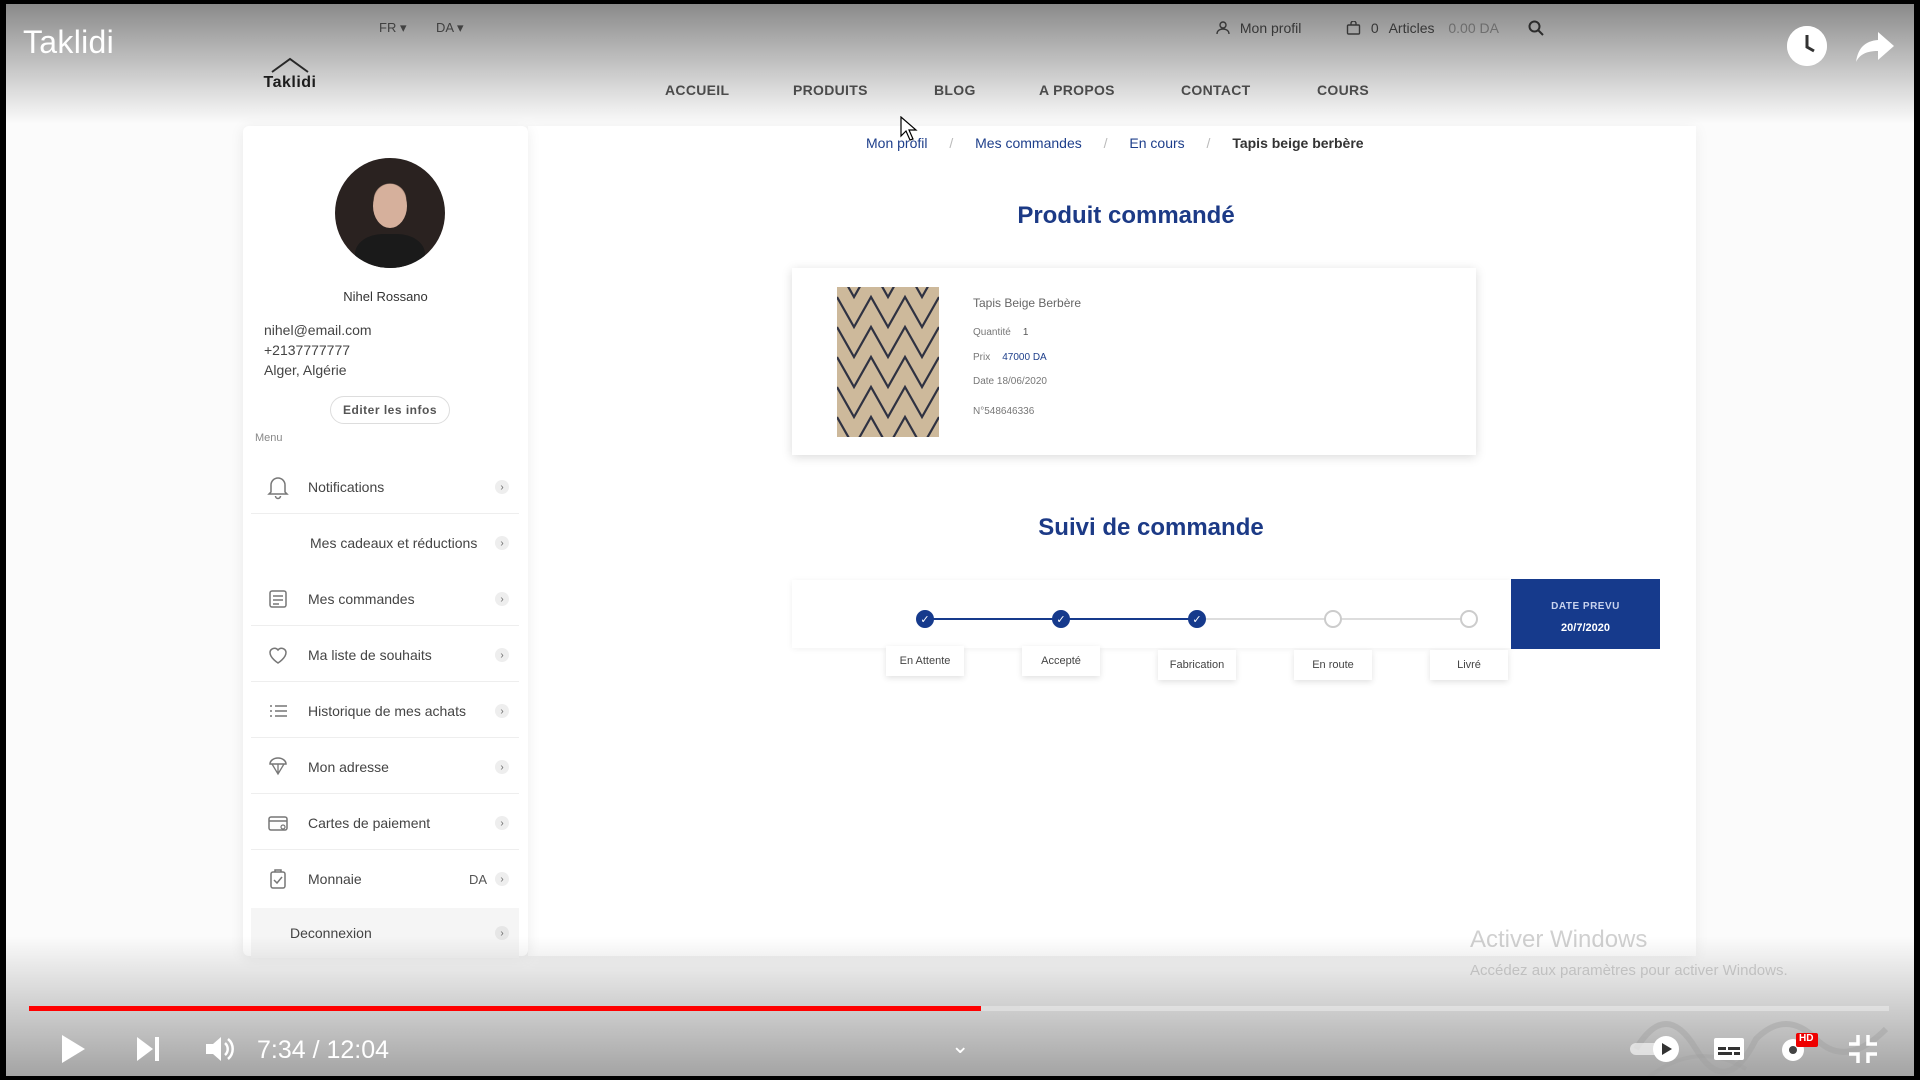 The image size is (1920, 1080). Describe the element at coordinates (269, 438) in the screenshot. I see `menu-label: Menu` at that location.